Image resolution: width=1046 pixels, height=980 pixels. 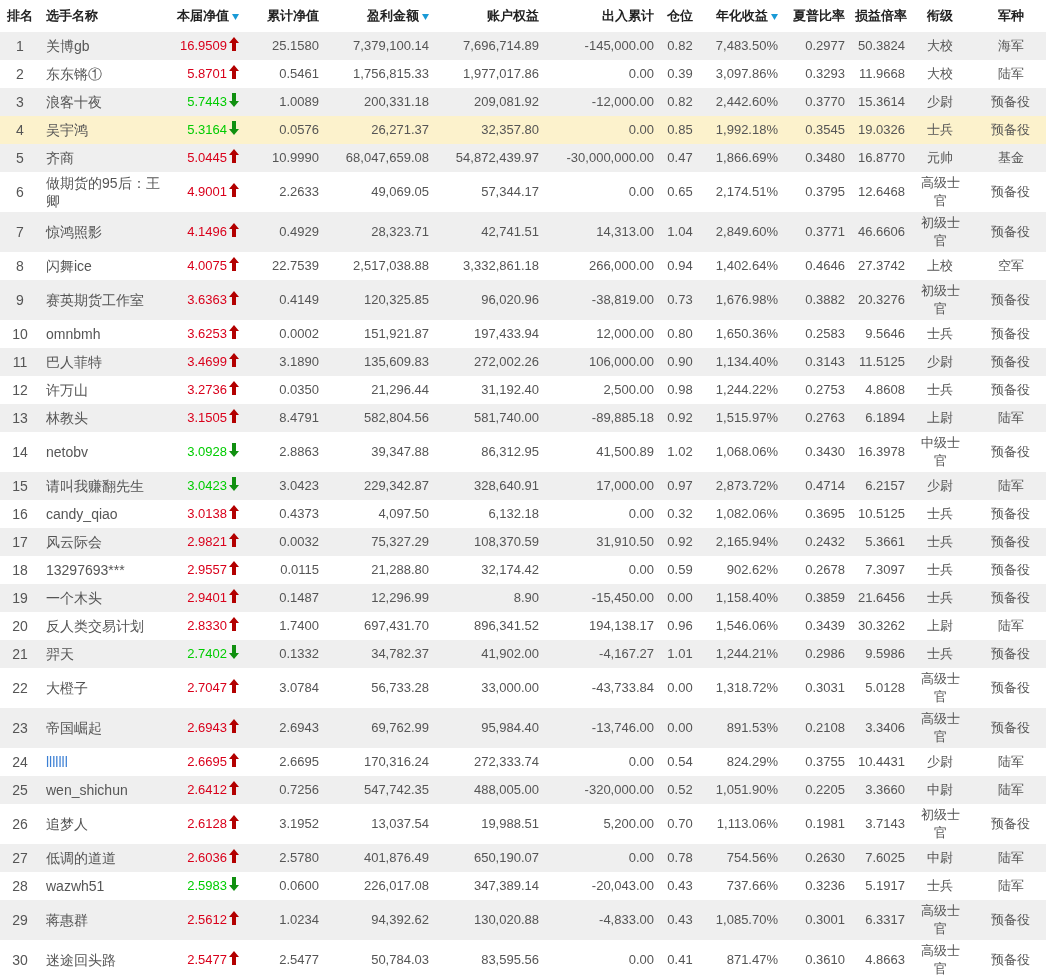 What do you see at coordinates (102, 598) in the screenshot?
I see `player-name: 一个木头` at bounding box center [102, 598].